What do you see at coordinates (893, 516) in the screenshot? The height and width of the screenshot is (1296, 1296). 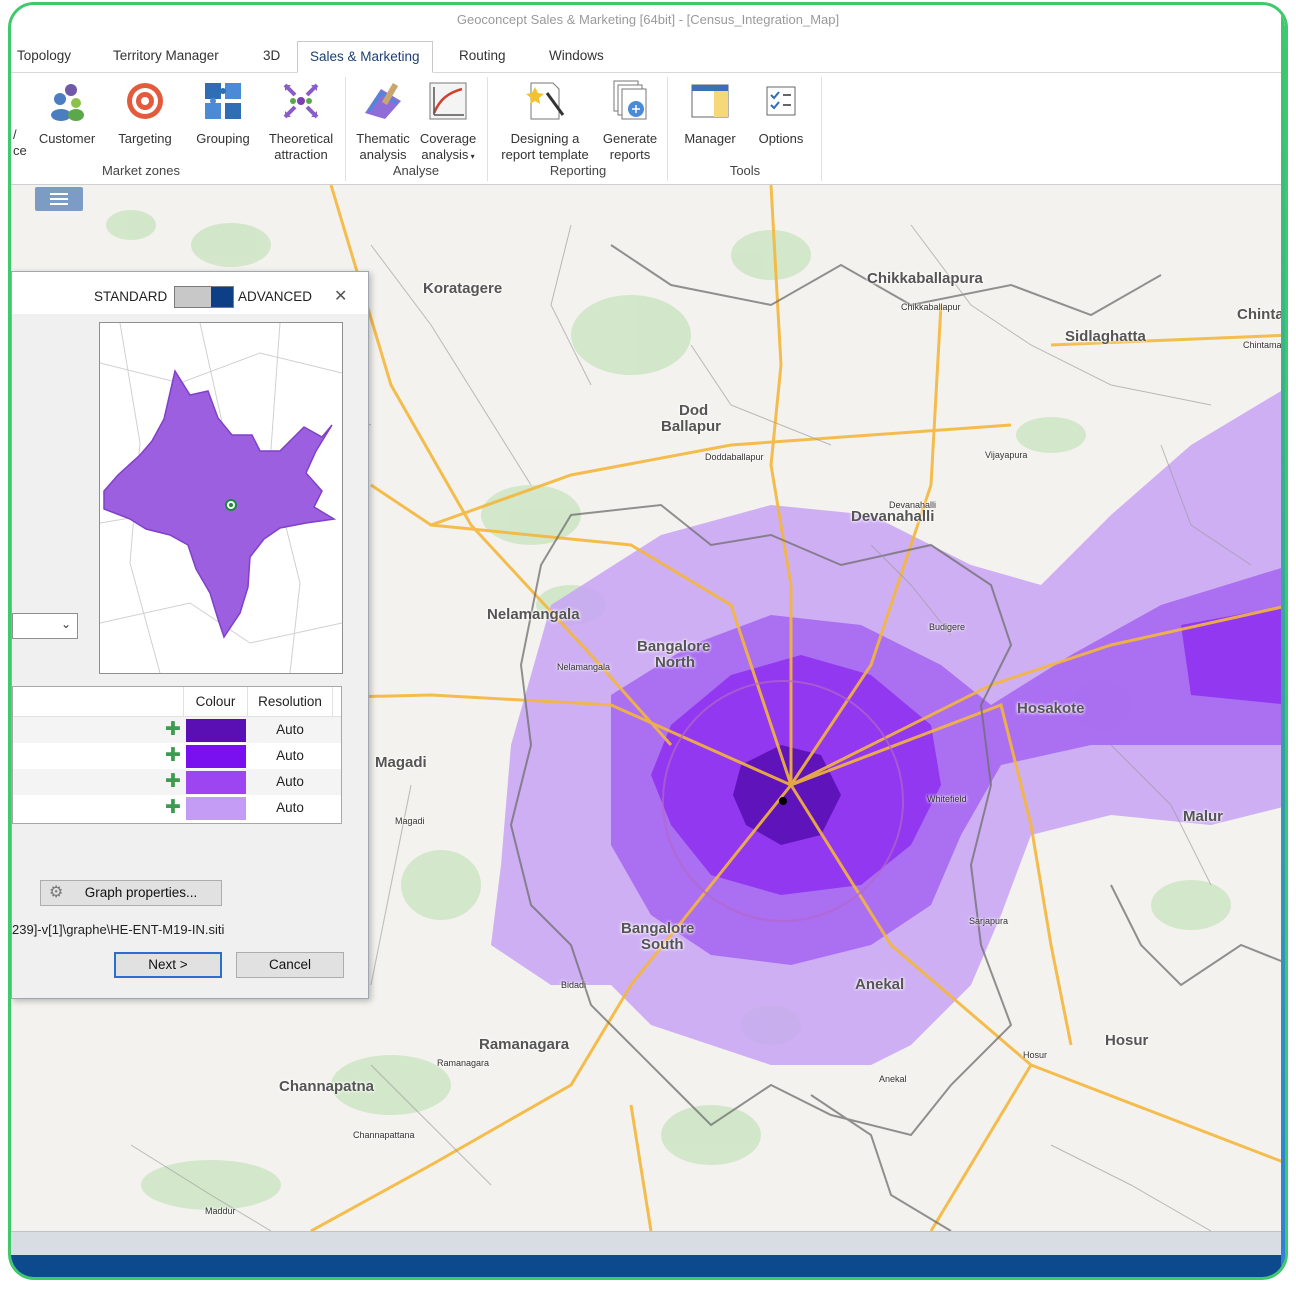 I see `place-label: Devanahalli` at bounding box center [893, 516].